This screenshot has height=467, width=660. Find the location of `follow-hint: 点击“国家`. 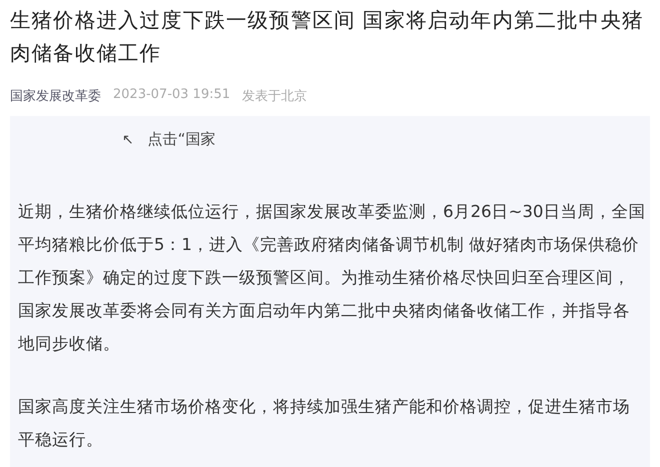

follow-hint: 点击“国家 is located at coordinates (182, 139).